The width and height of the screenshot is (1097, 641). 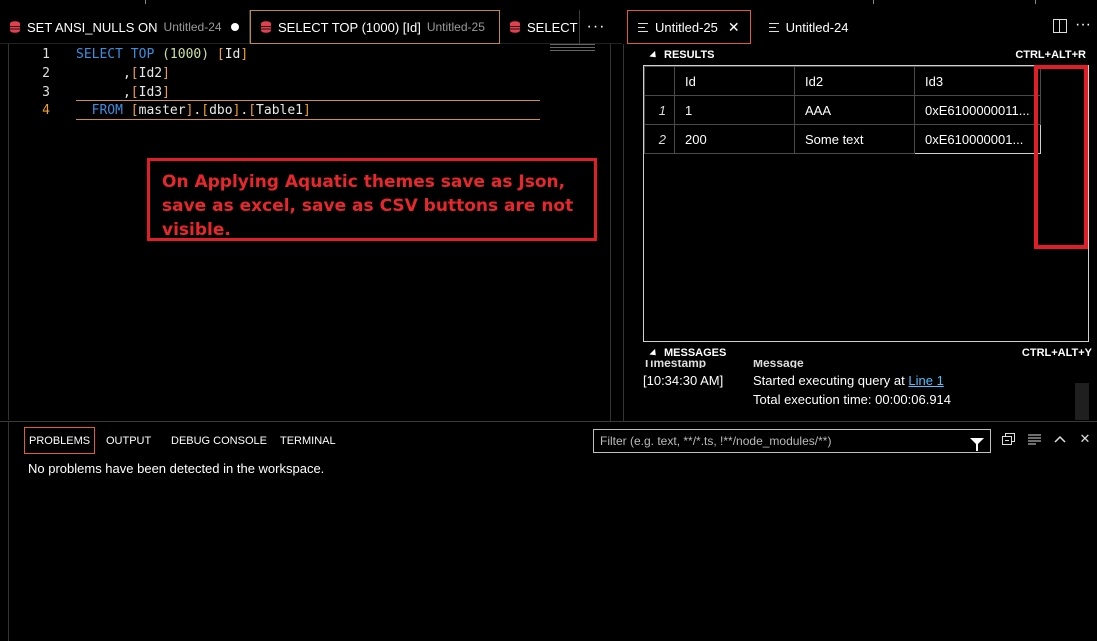 What do you see at coordinates (854, 110) in the screenshot?
I see `table-cell: AAA` at bounding box center [854, 110].